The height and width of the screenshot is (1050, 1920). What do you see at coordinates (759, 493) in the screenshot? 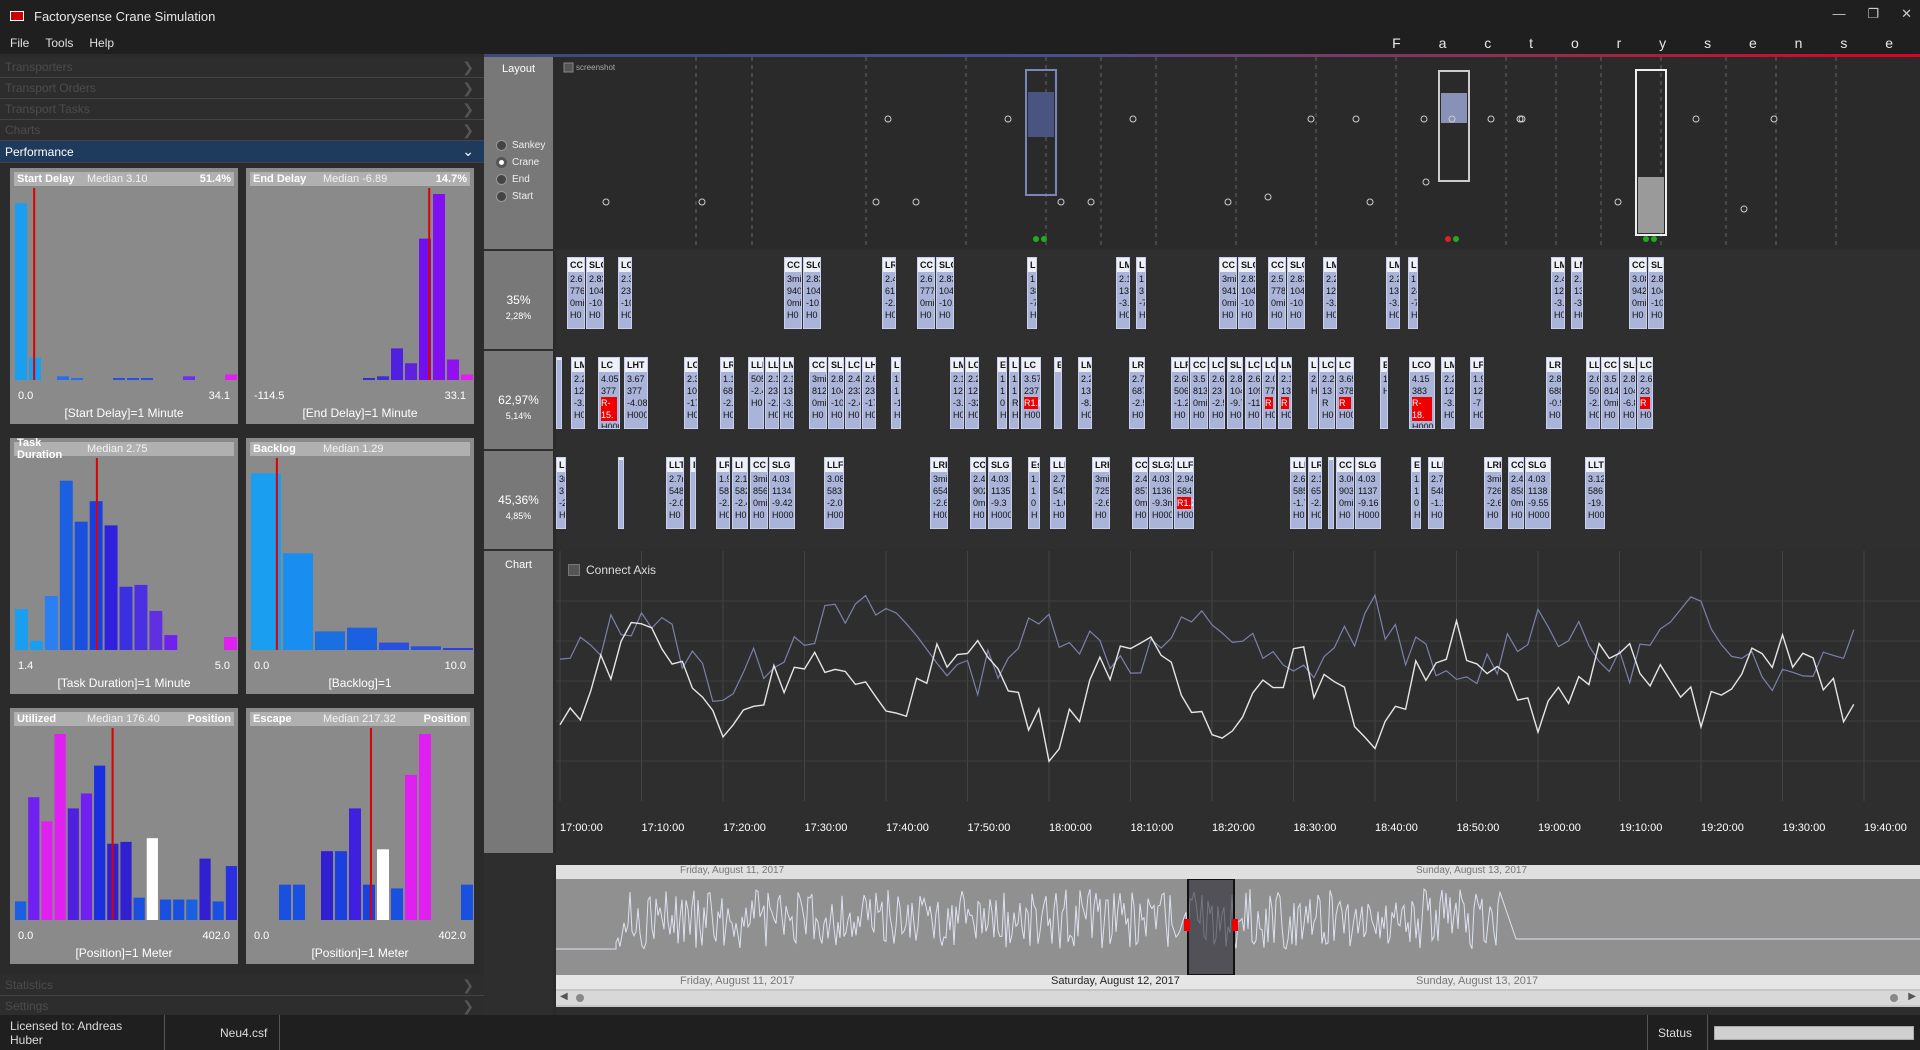
I see `task-card: CC 3mi 856 0mi H0` at bounding box center [759, 493].